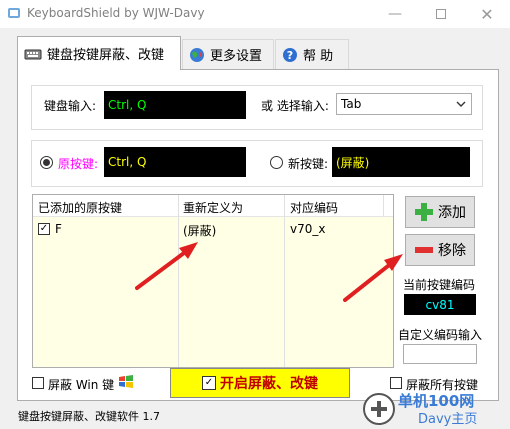 Image resolution: width=510 pixels, height=429 pixels. I want to click on start-button-label: 开启屏蔽、改键, so click(269, 384).